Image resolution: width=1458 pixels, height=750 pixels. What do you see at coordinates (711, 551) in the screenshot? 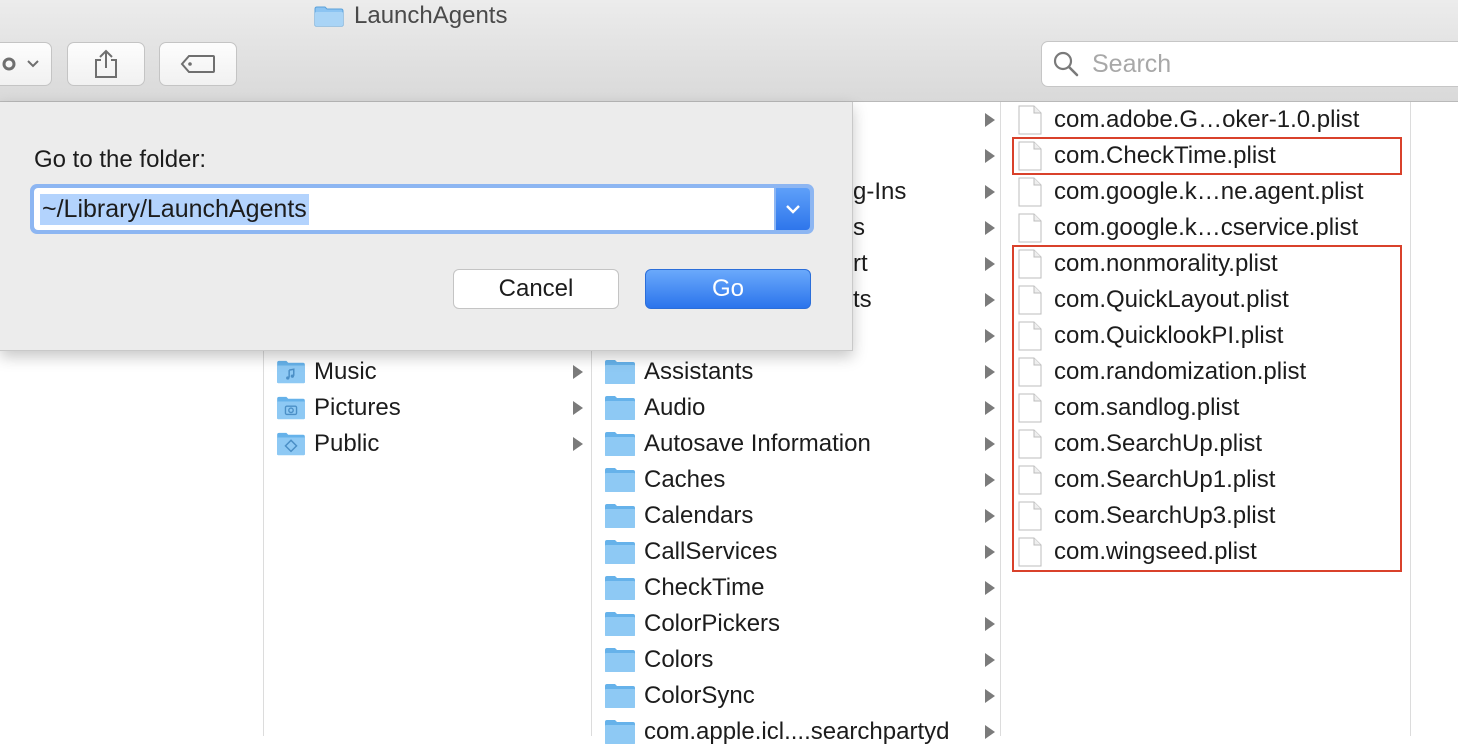
I see `list-item-label: CallServices` at bounding box center [711, 551].